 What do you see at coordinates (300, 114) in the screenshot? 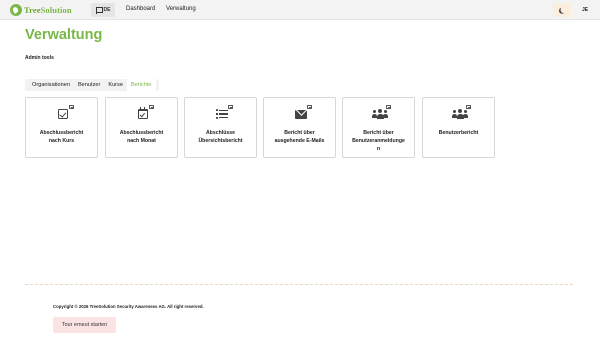
I see `envelope-icon` at bounding box center [300, 114].